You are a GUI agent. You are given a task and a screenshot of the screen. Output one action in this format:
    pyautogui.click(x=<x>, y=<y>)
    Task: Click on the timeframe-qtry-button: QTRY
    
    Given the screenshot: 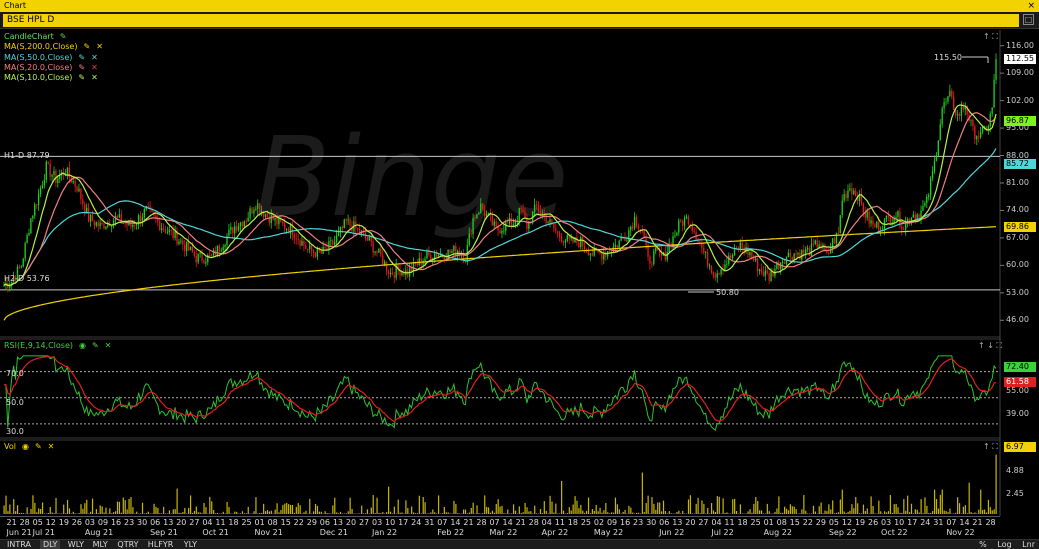 What is the action you would take?
    pyautogui.click(x=127, y=544)
    